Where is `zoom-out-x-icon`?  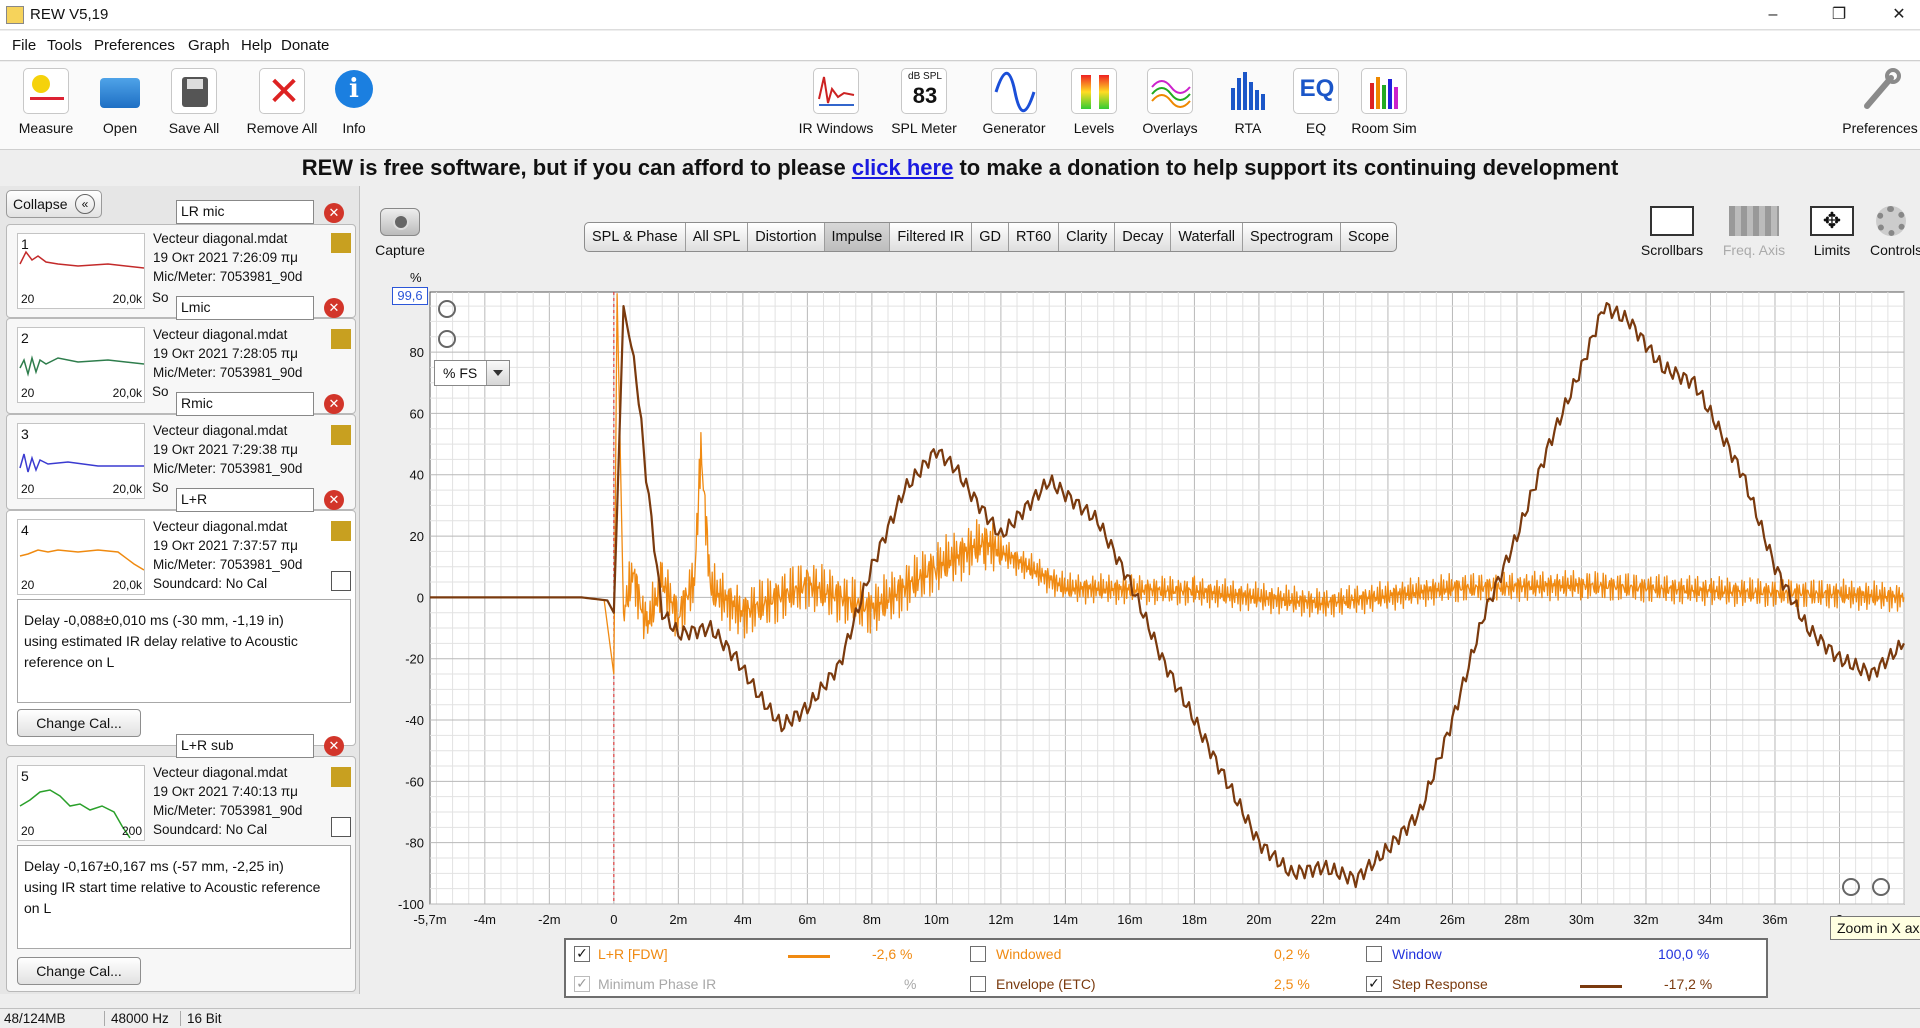 zoom-out-x-icon is located at coordinates (1851, 887).